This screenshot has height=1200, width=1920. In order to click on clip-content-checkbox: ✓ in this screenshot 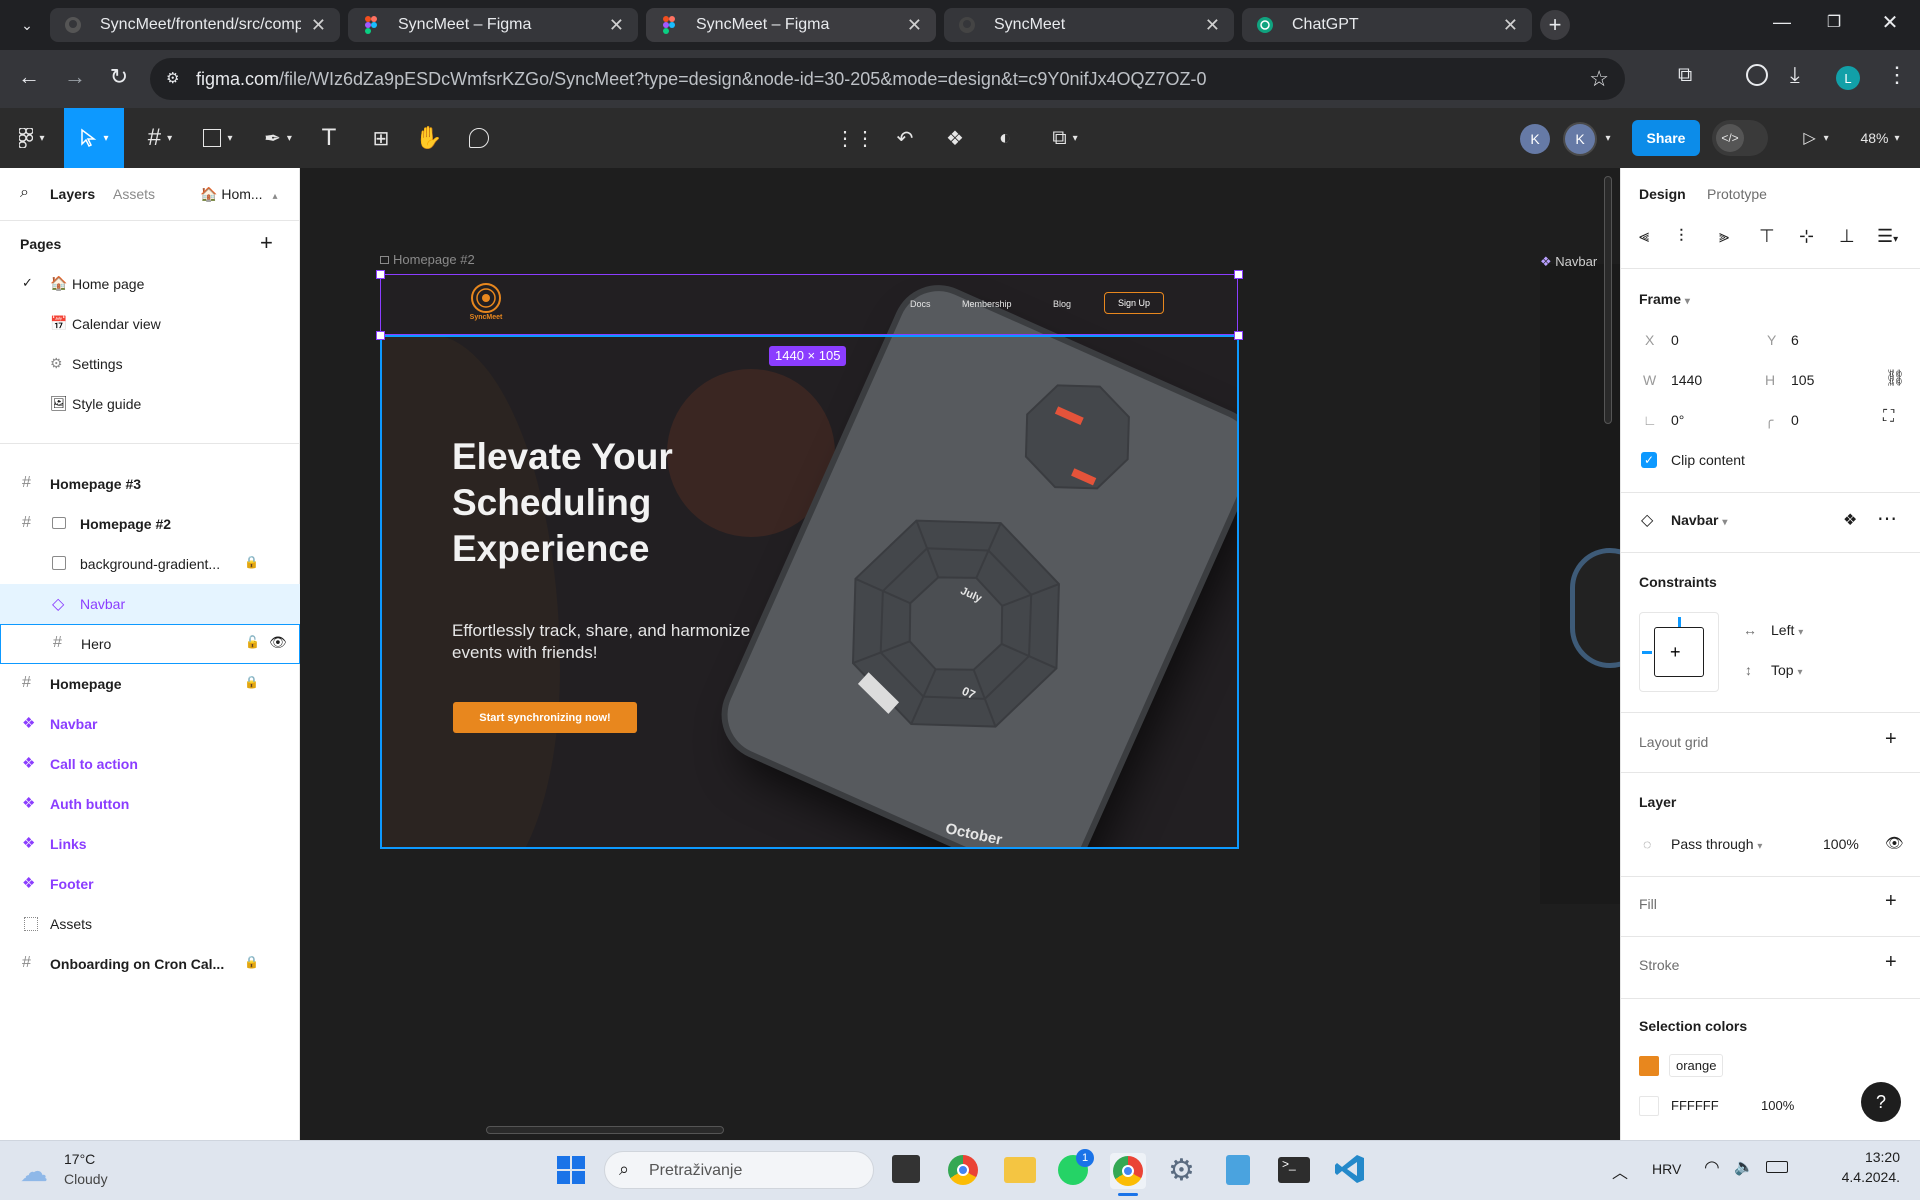, I will do `click(1649, 460)`.